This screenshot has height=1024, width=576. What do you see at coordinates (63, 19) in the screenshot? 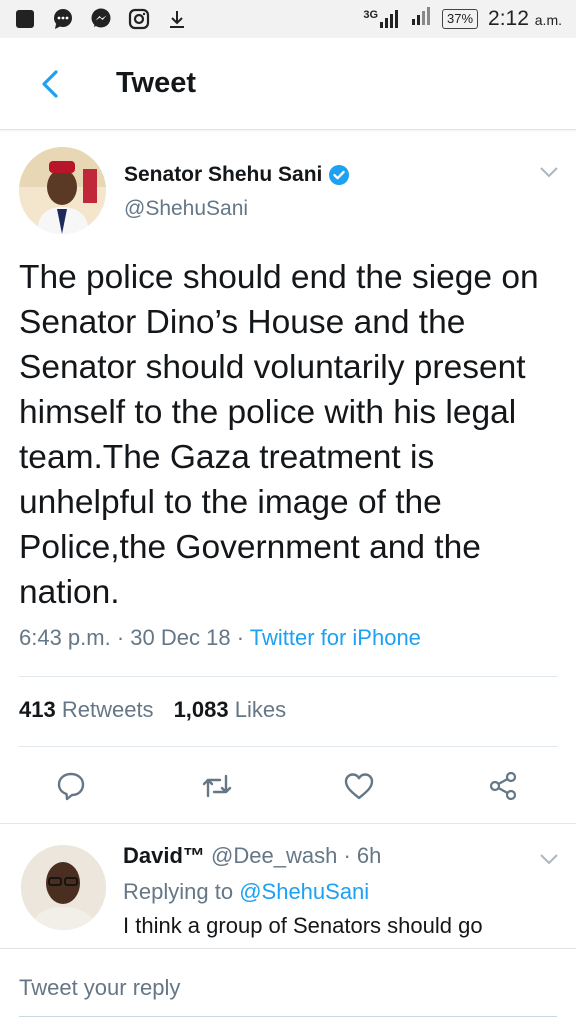
I see `chat-bubble-icon` at bounding box center [63, 19].